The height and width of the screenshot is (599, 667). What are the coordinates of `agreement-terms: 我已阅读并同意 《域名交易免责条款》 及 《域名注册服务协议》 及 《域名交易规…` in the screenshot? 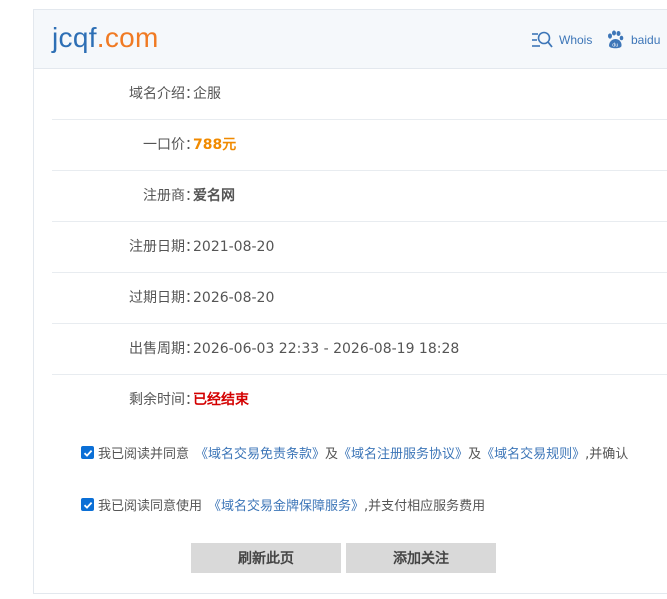 It's located at (354, 452).